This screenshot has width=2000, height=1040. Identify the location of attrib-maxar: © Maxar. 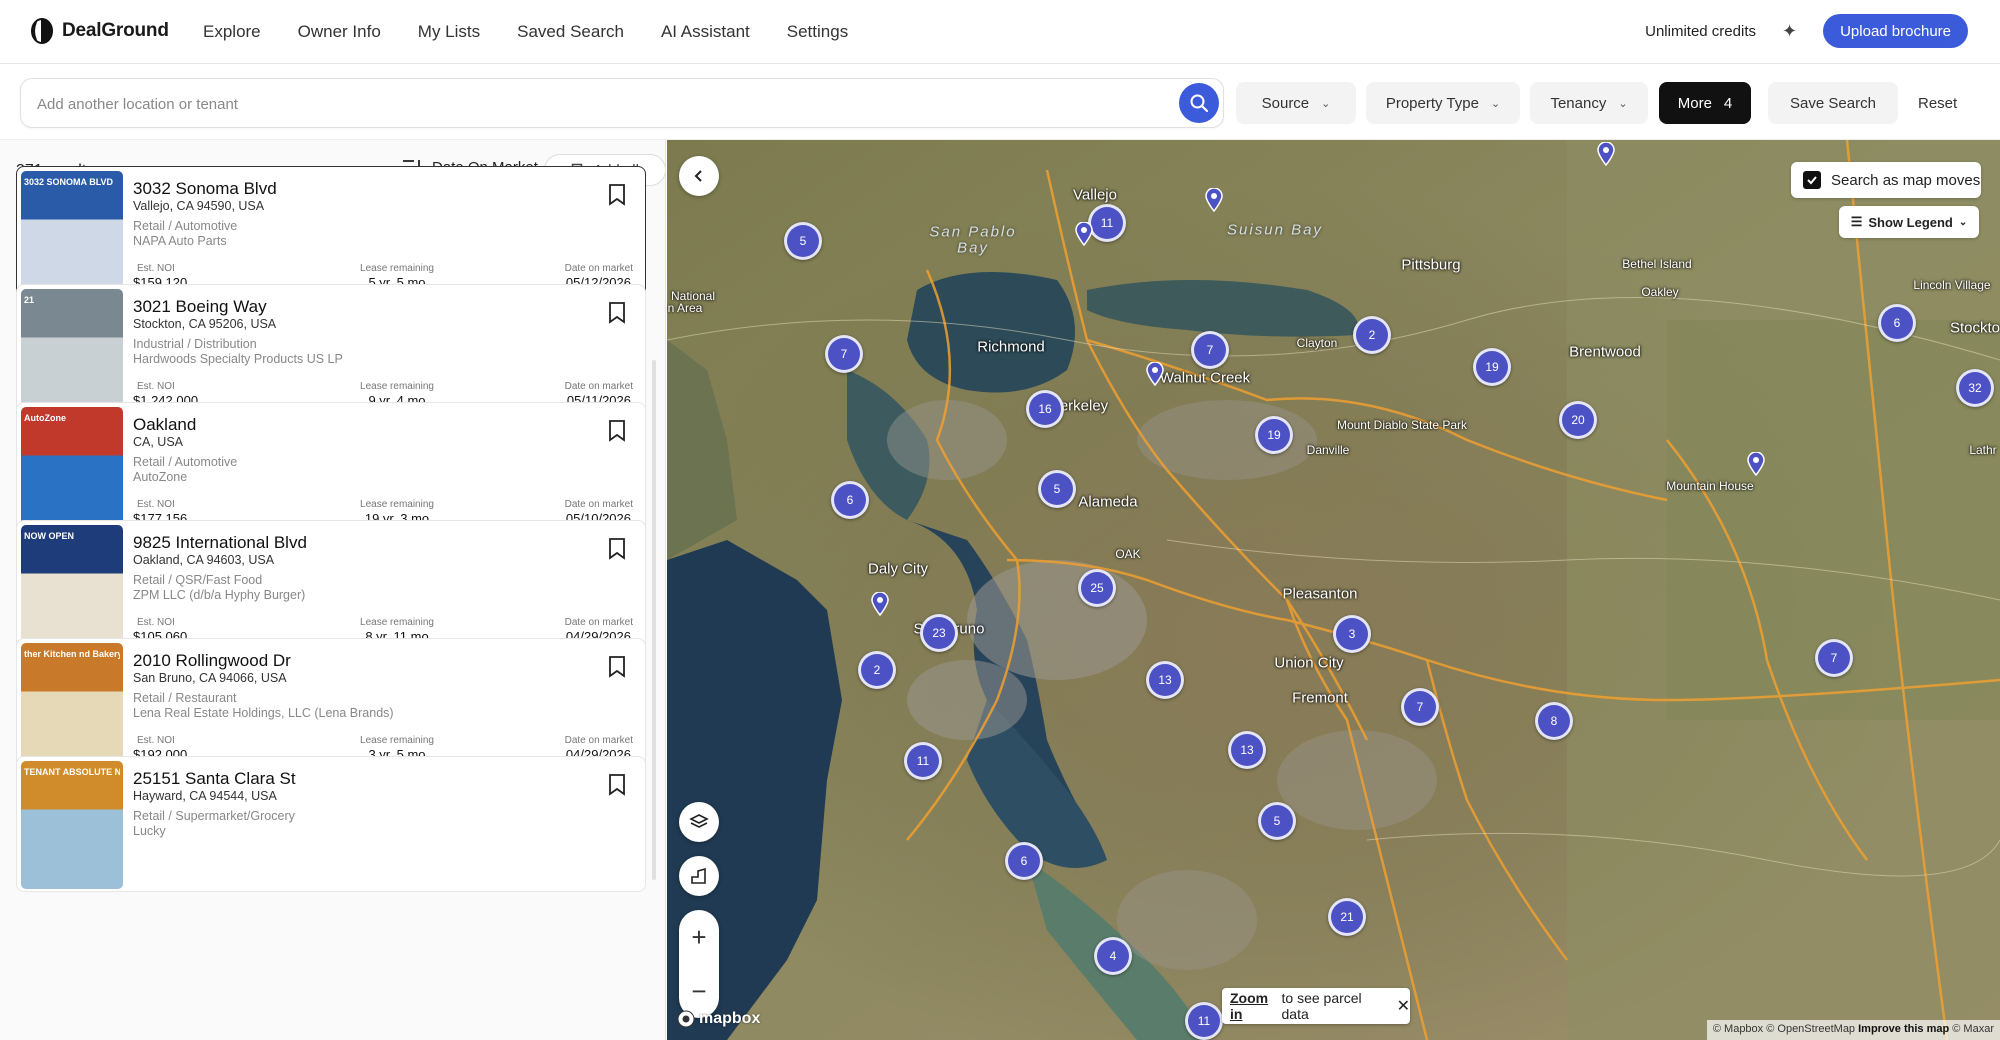
(1973, 1029).